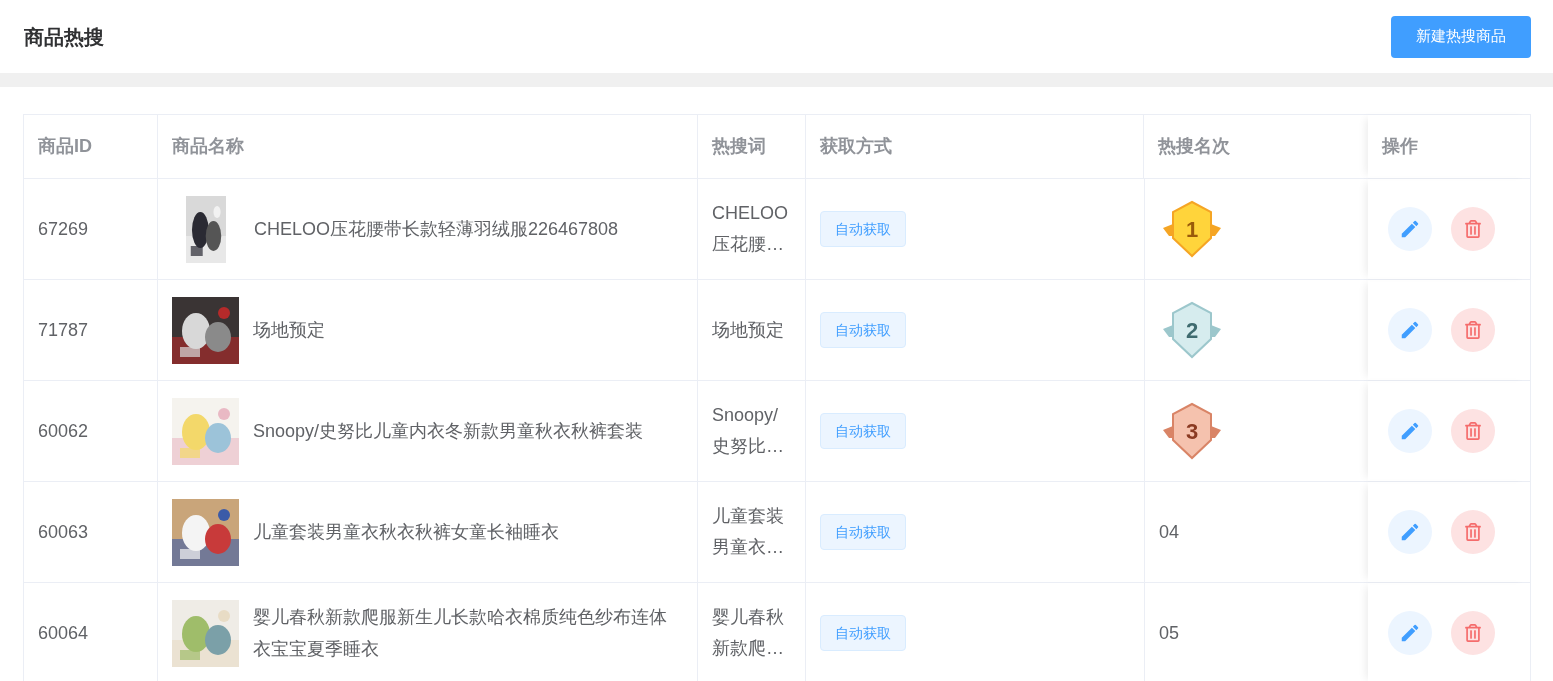 Image resolution: width=1553 pixels, height=681 pixels. I want to click on table-cell-text: 67269, so click(63, 229).